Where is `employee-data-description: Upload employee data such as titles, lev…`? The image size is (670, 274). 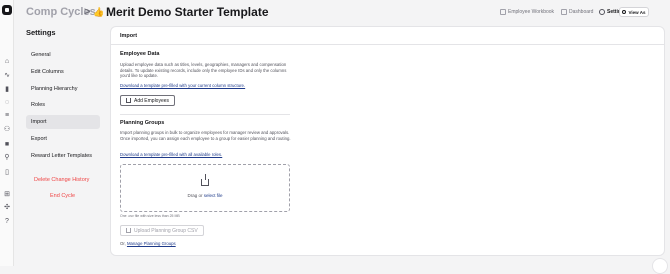
employee-data-description: Upload employee data such as titles, lev… is located at coordinates (203, 70).